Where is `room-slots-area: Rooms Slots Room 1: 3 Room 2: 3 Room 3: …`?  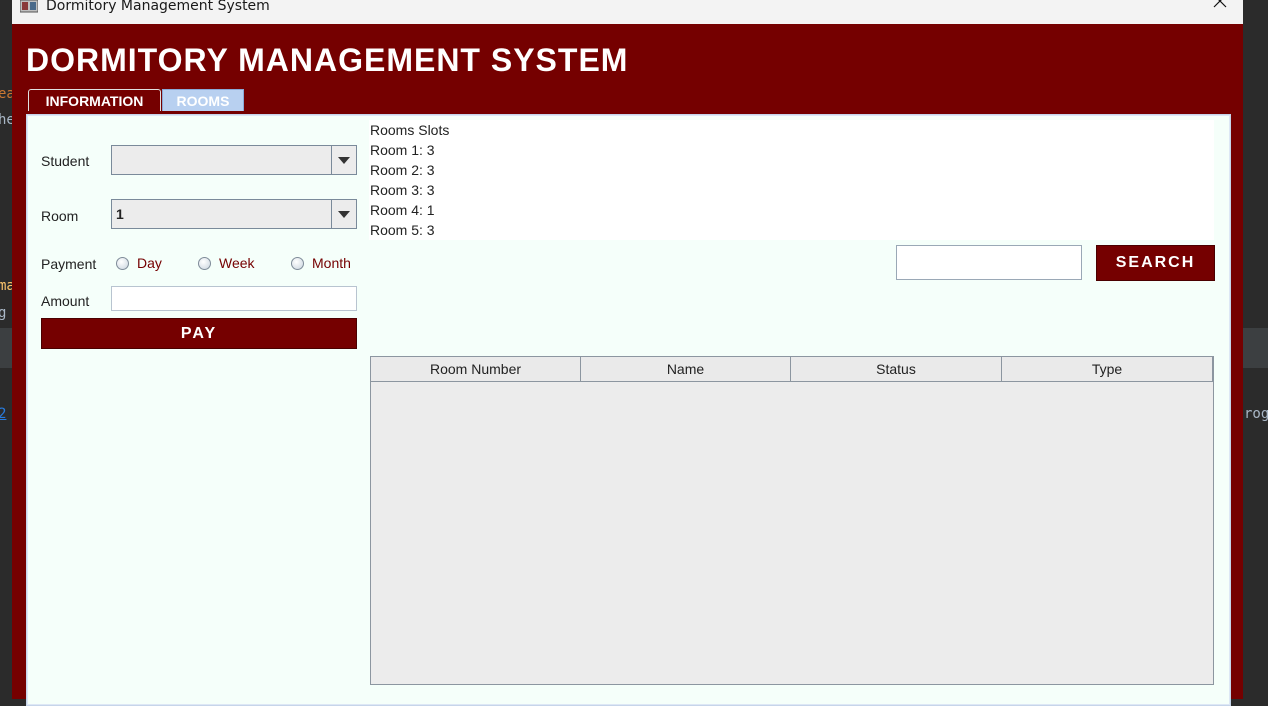
room-slots-area: Rooms Slots Room 1: 3 Room 2: 3 Room 3: … is located at coordinates (791, 180).